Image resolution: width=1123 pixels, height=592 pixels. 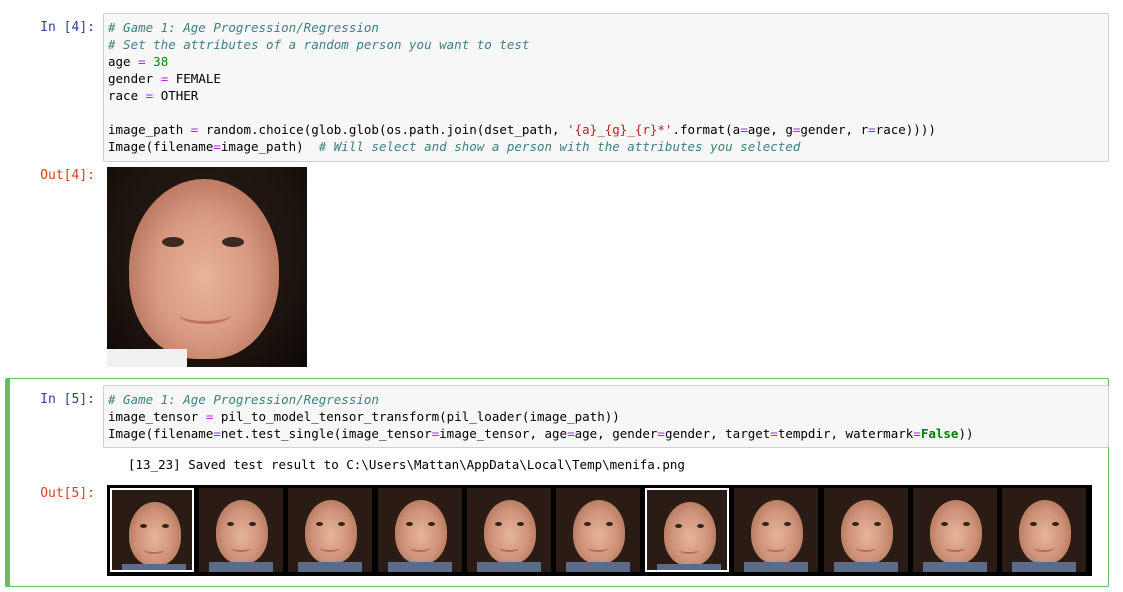 I want to click on output-thumbnail-strip, so click(x=599, y=530).